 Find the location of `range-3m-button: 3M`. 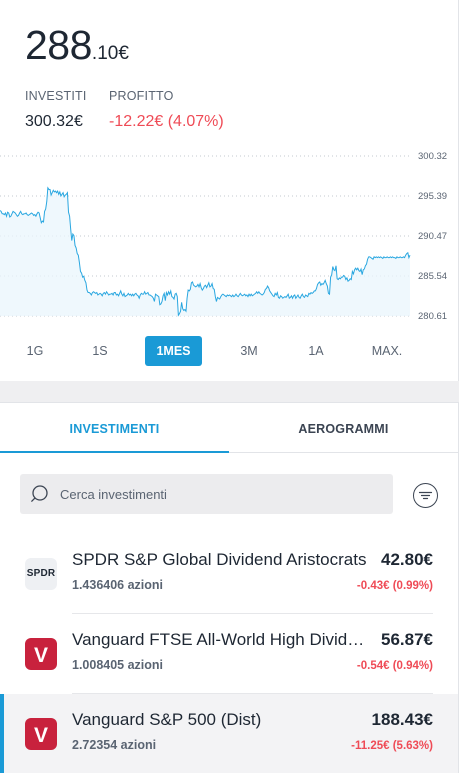

range-3m-button: 3M is located at coordinates (249, 351).